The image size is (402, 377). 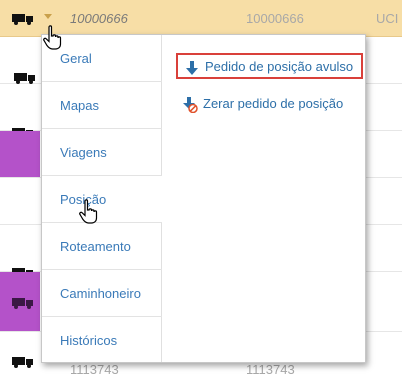 I want to click on zerar-pedido-posicao-button: Zerar pedido de posição, so click(x=263, y=105).